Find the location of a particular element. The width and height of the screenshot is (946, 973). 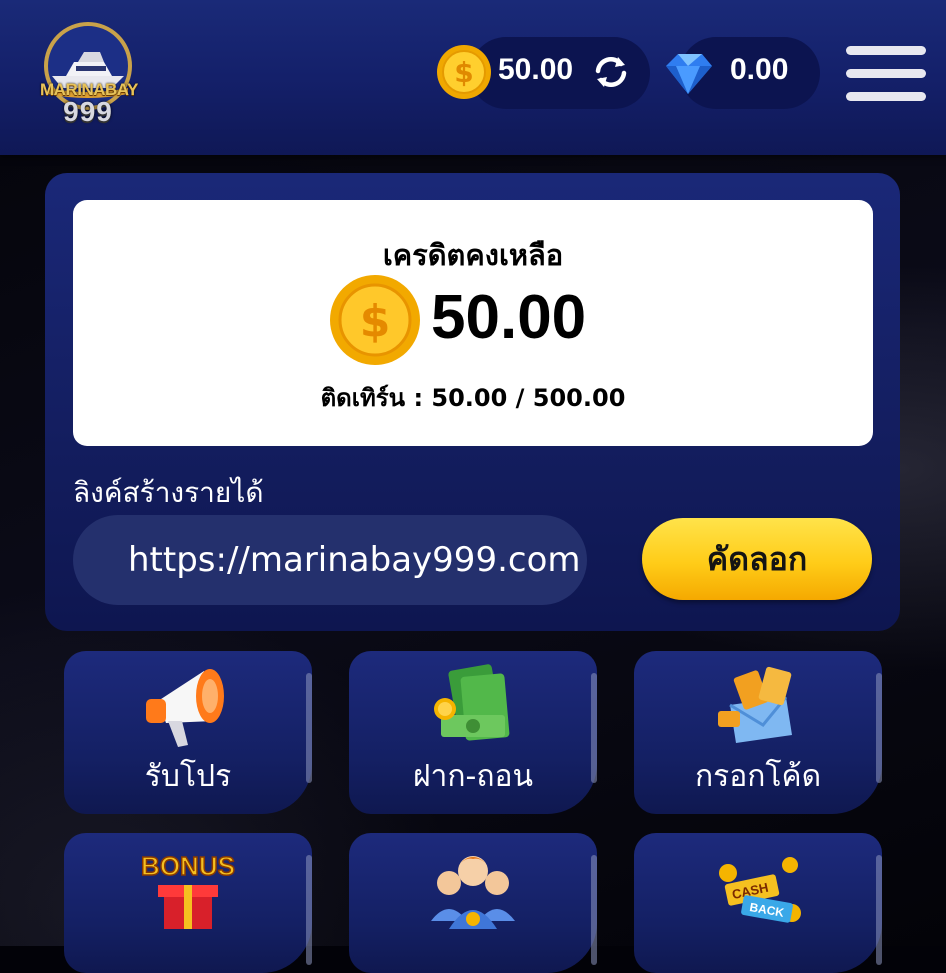

referral-link-label: ลิงค์สร้างรายได้ is located at coordinates (168, 492).